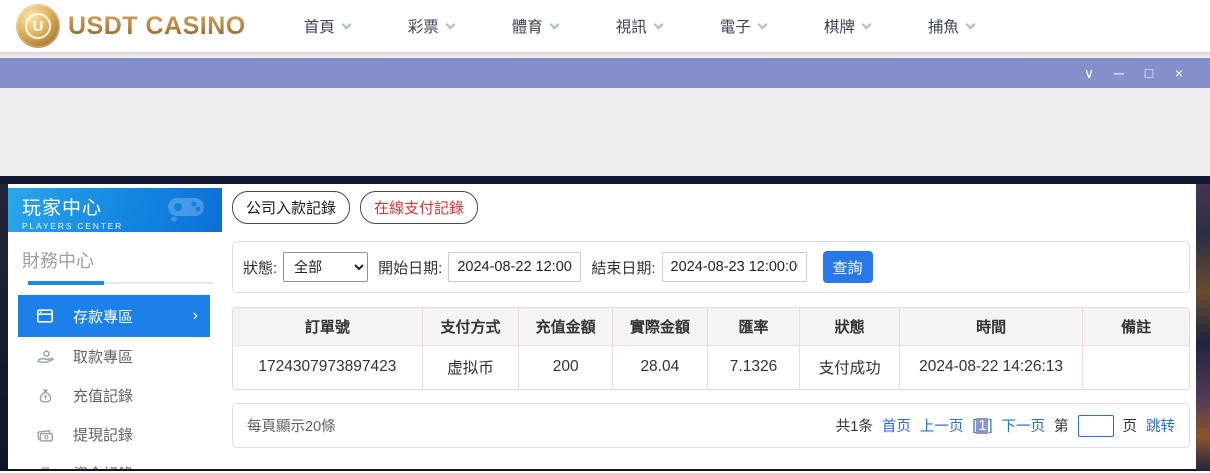 The width and height of the screenshot is (1210, 473). Describe the element at coordinates (896, 425) in the screenshot. I see `first-page-link: 首页` at that location.